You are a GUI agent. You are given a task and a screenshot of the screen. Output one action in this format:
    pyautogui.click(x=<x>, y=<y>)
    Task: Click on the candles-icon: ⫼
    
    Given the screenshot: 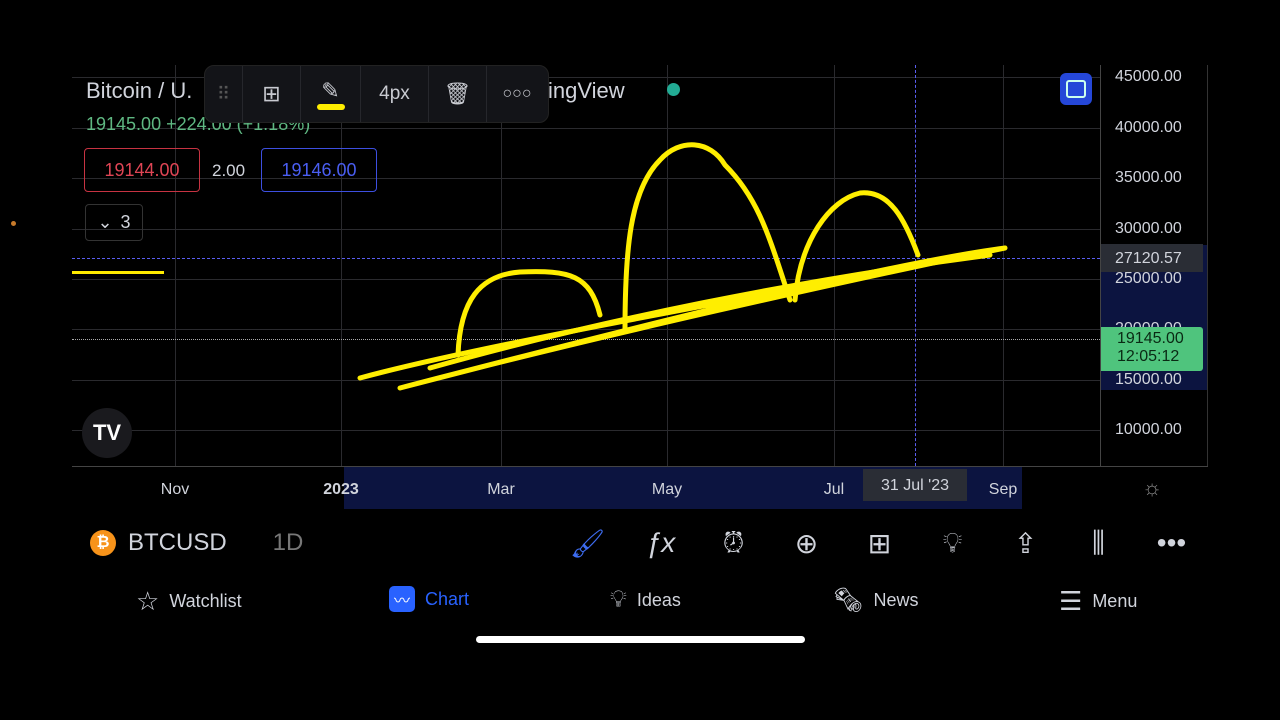 What is the action you would take?
    pyautogui.click(x=1098, y=543)
    